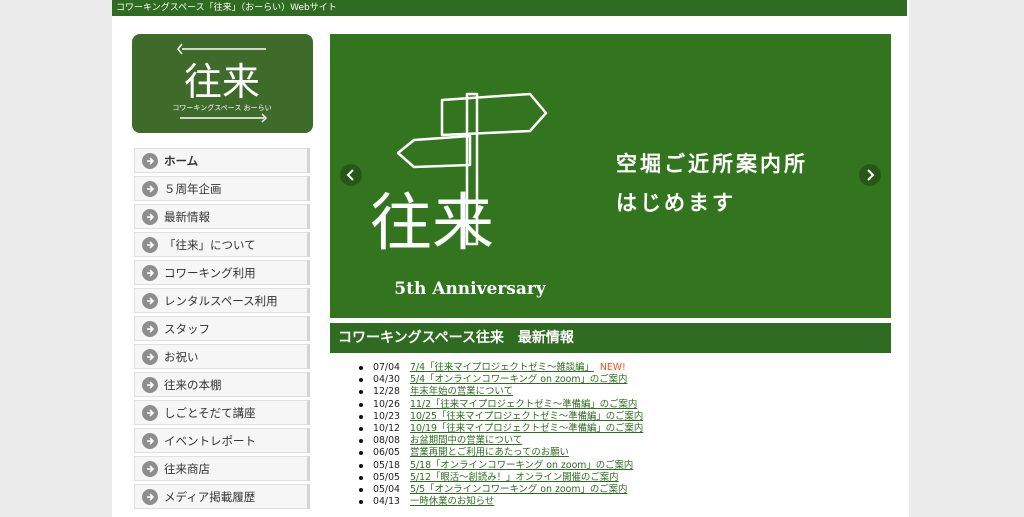  What do you see at coordinates (387, 416) in the screenshot?
I see `news-date: 10/23` at bounding box center [387, 416].